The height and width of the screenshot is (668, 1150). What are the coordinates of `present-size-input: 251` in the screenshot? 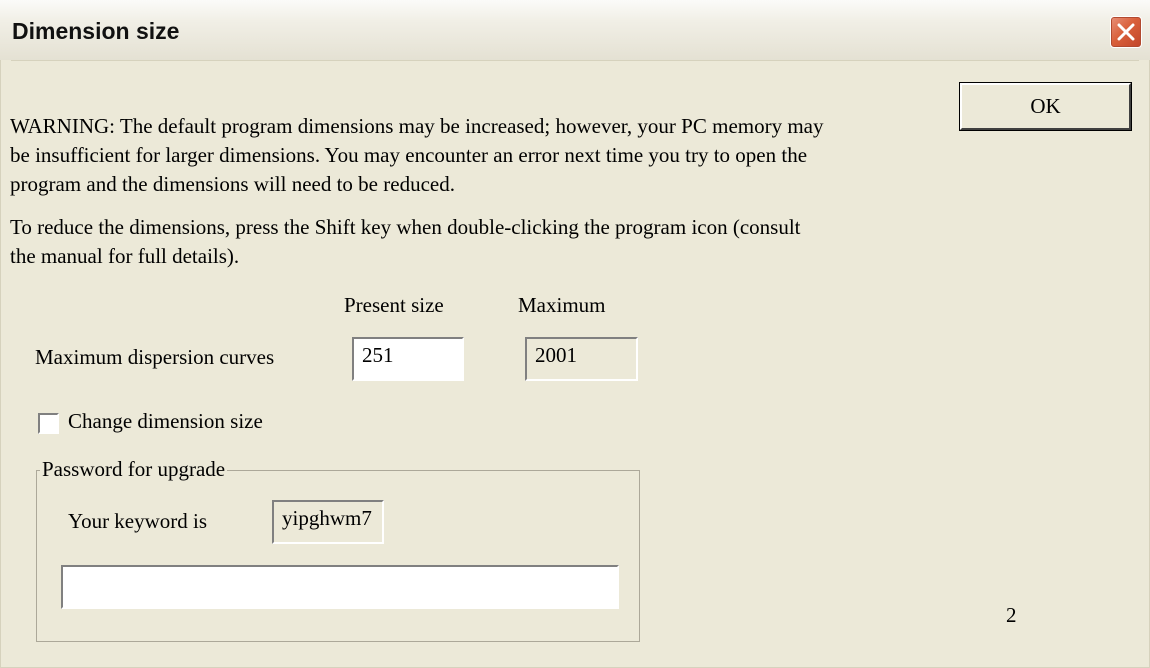 It's located at (408, 359).